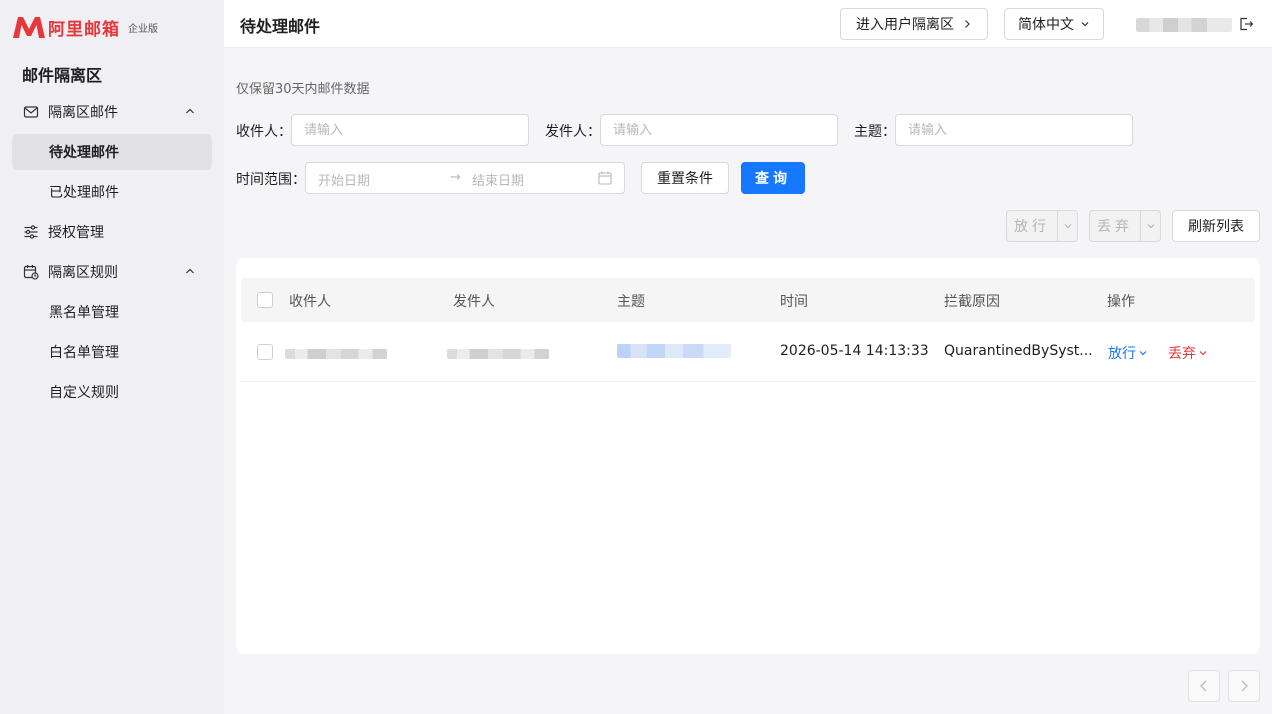 This screenshot has width=1272, height=714. Describe the element at coordinates (474, 302) in the screenshot. I see `column-header-sender: 发件人` at that location.